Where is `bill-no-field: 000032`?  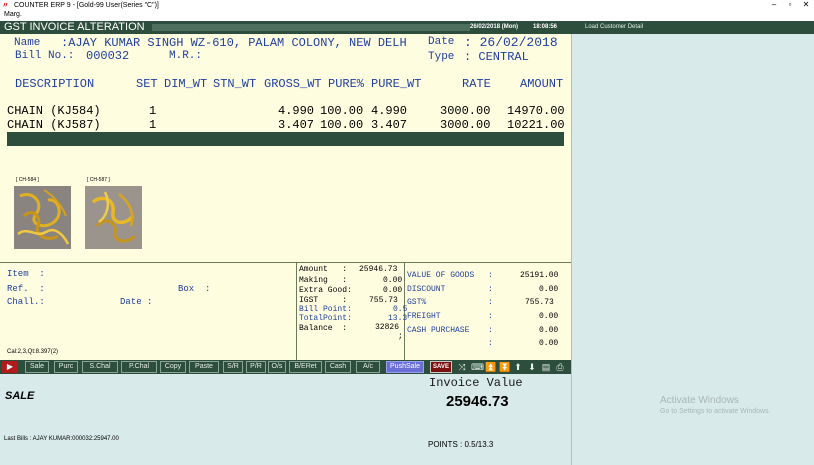
bill-no-field: 000032 is located at coordinates (107, 56).